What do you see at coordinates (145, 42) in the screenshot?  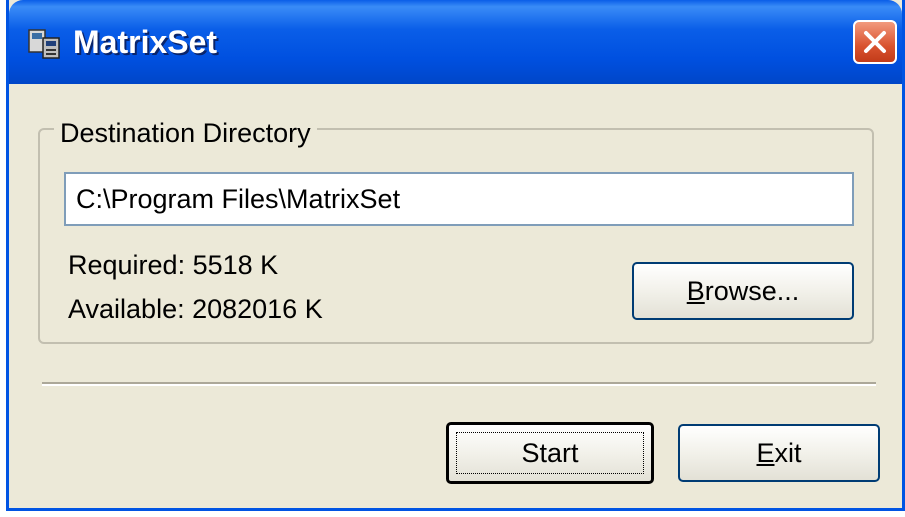 I see `window-title: MatrixSet` at bounding box center [145, 42].